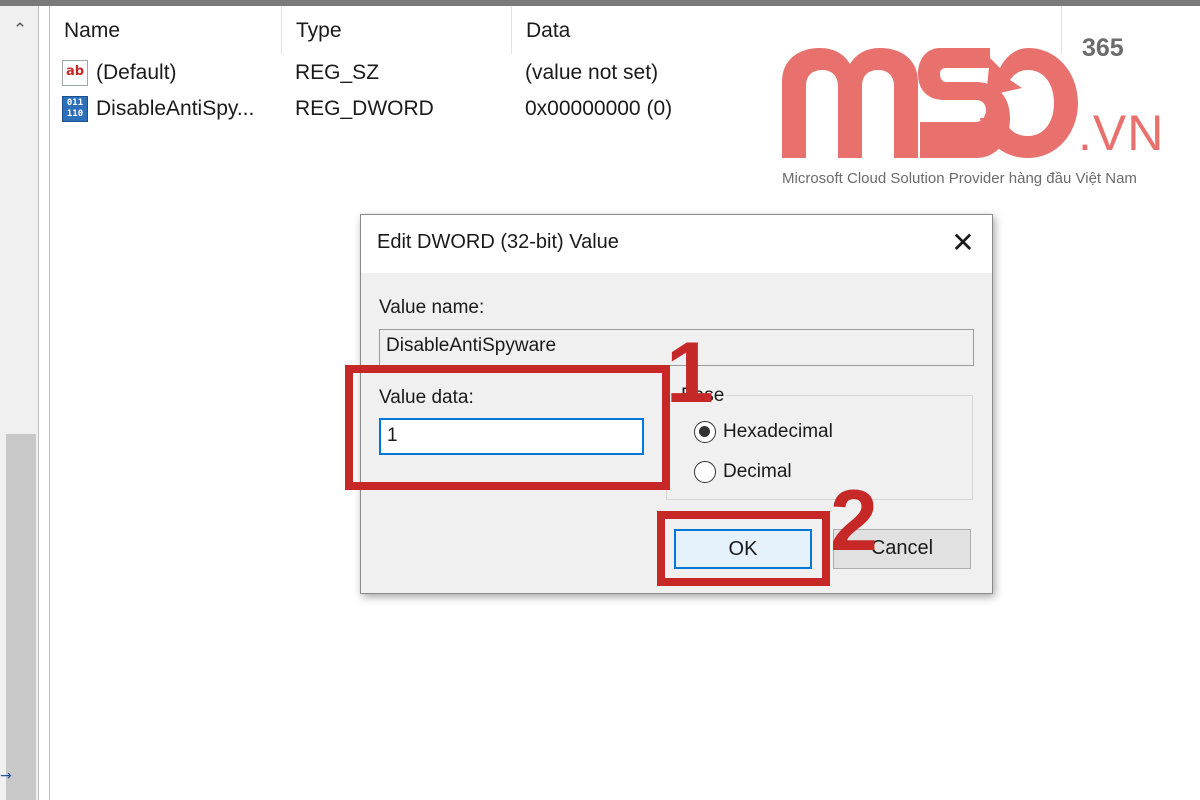 Image resolution: width=1200 pixels, height=800 pixels. I want to click on row-data: (value not set), so click(592, 72).